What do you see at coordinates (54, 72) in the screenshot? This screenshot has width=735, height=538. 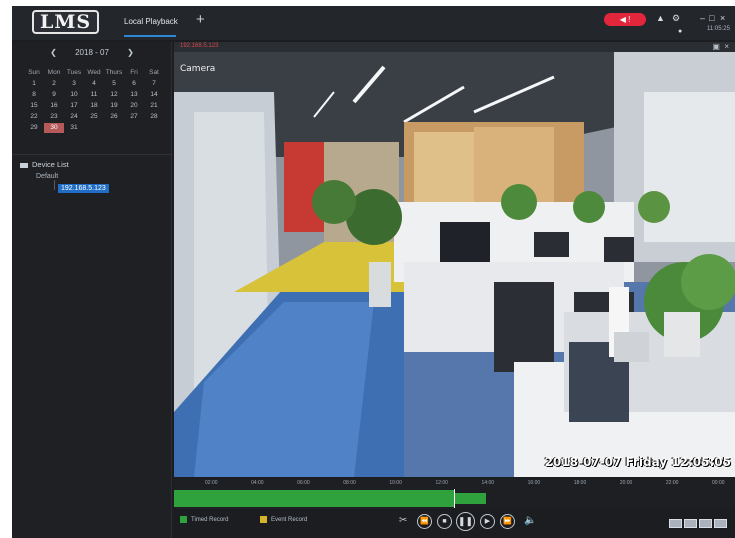 I see `weekday-label: Mon` at bounding box center [54, 72].